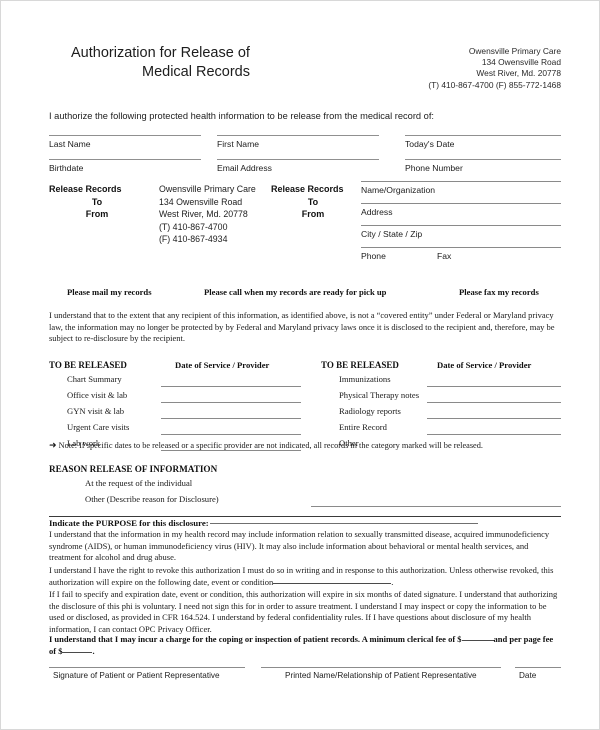 The image size is (600, 730). Describe the element at coordinates (477, 640) in the screenshot. I see `clerical-fee-input-line` at that location.